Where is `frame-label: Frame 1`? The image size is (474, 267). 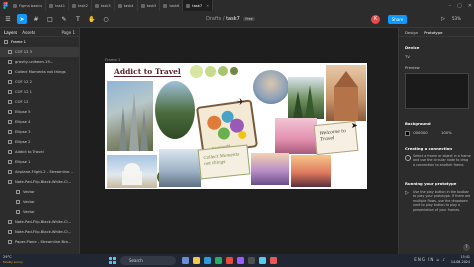
frame-label: Frame 1 is located at coordinates (112, 59).